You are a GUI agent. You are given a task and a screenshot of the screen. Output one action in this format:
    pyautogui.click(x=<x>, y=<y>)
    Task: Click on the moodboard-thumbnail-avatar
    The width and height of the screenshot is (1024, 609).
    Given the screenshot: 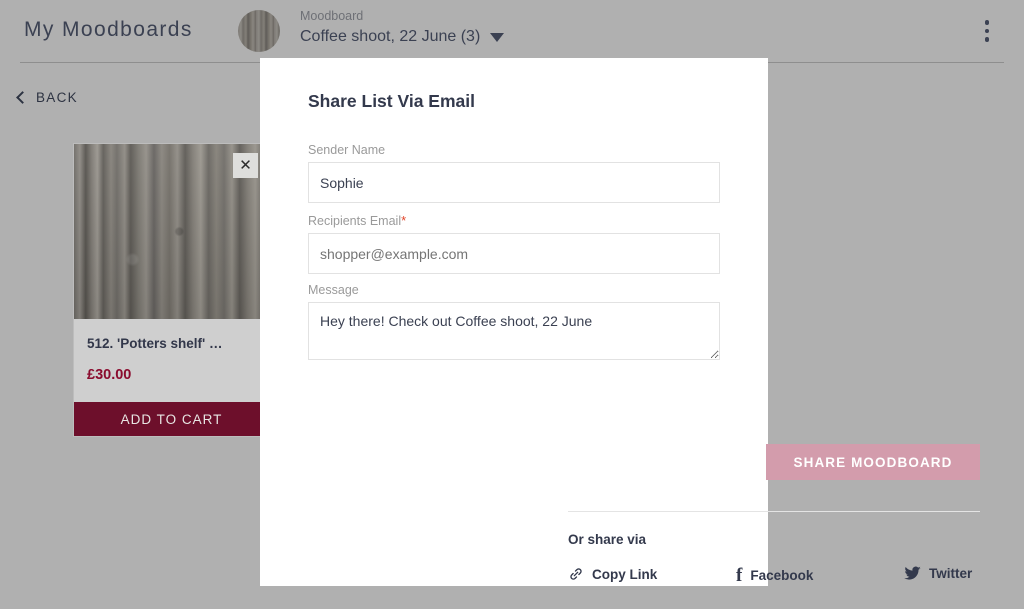 What is the action you would take?
    pyautogui.click(x=259, y=31)
    